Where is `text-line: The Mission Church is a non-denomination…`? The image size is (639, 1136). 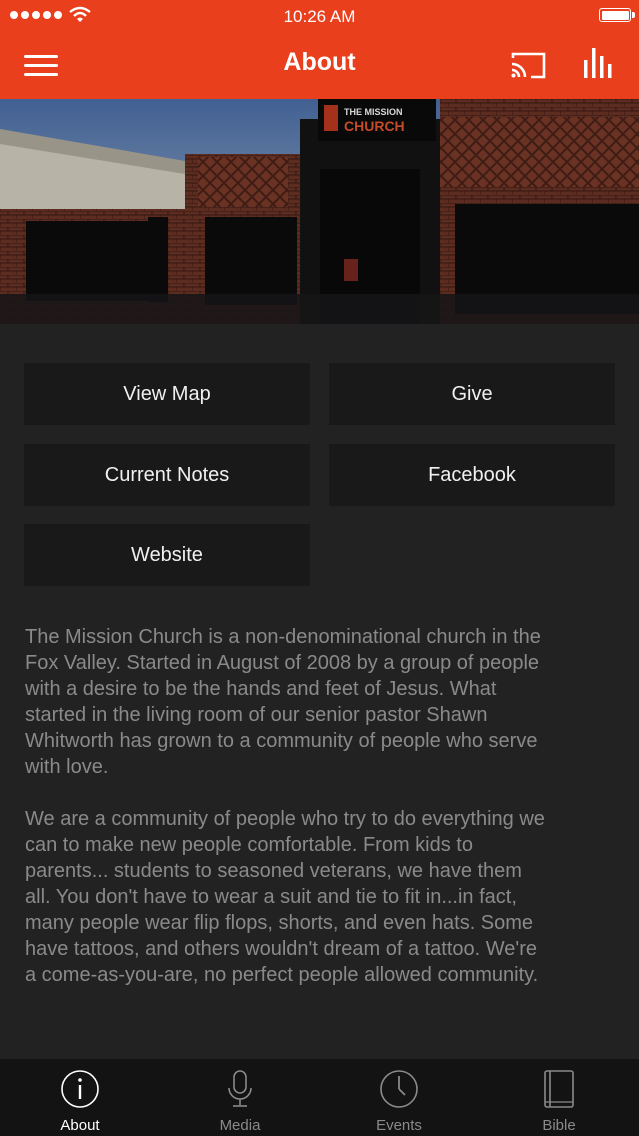
text-line: The Mission Church is a non-denomination… is located at coordinates (283, 637).